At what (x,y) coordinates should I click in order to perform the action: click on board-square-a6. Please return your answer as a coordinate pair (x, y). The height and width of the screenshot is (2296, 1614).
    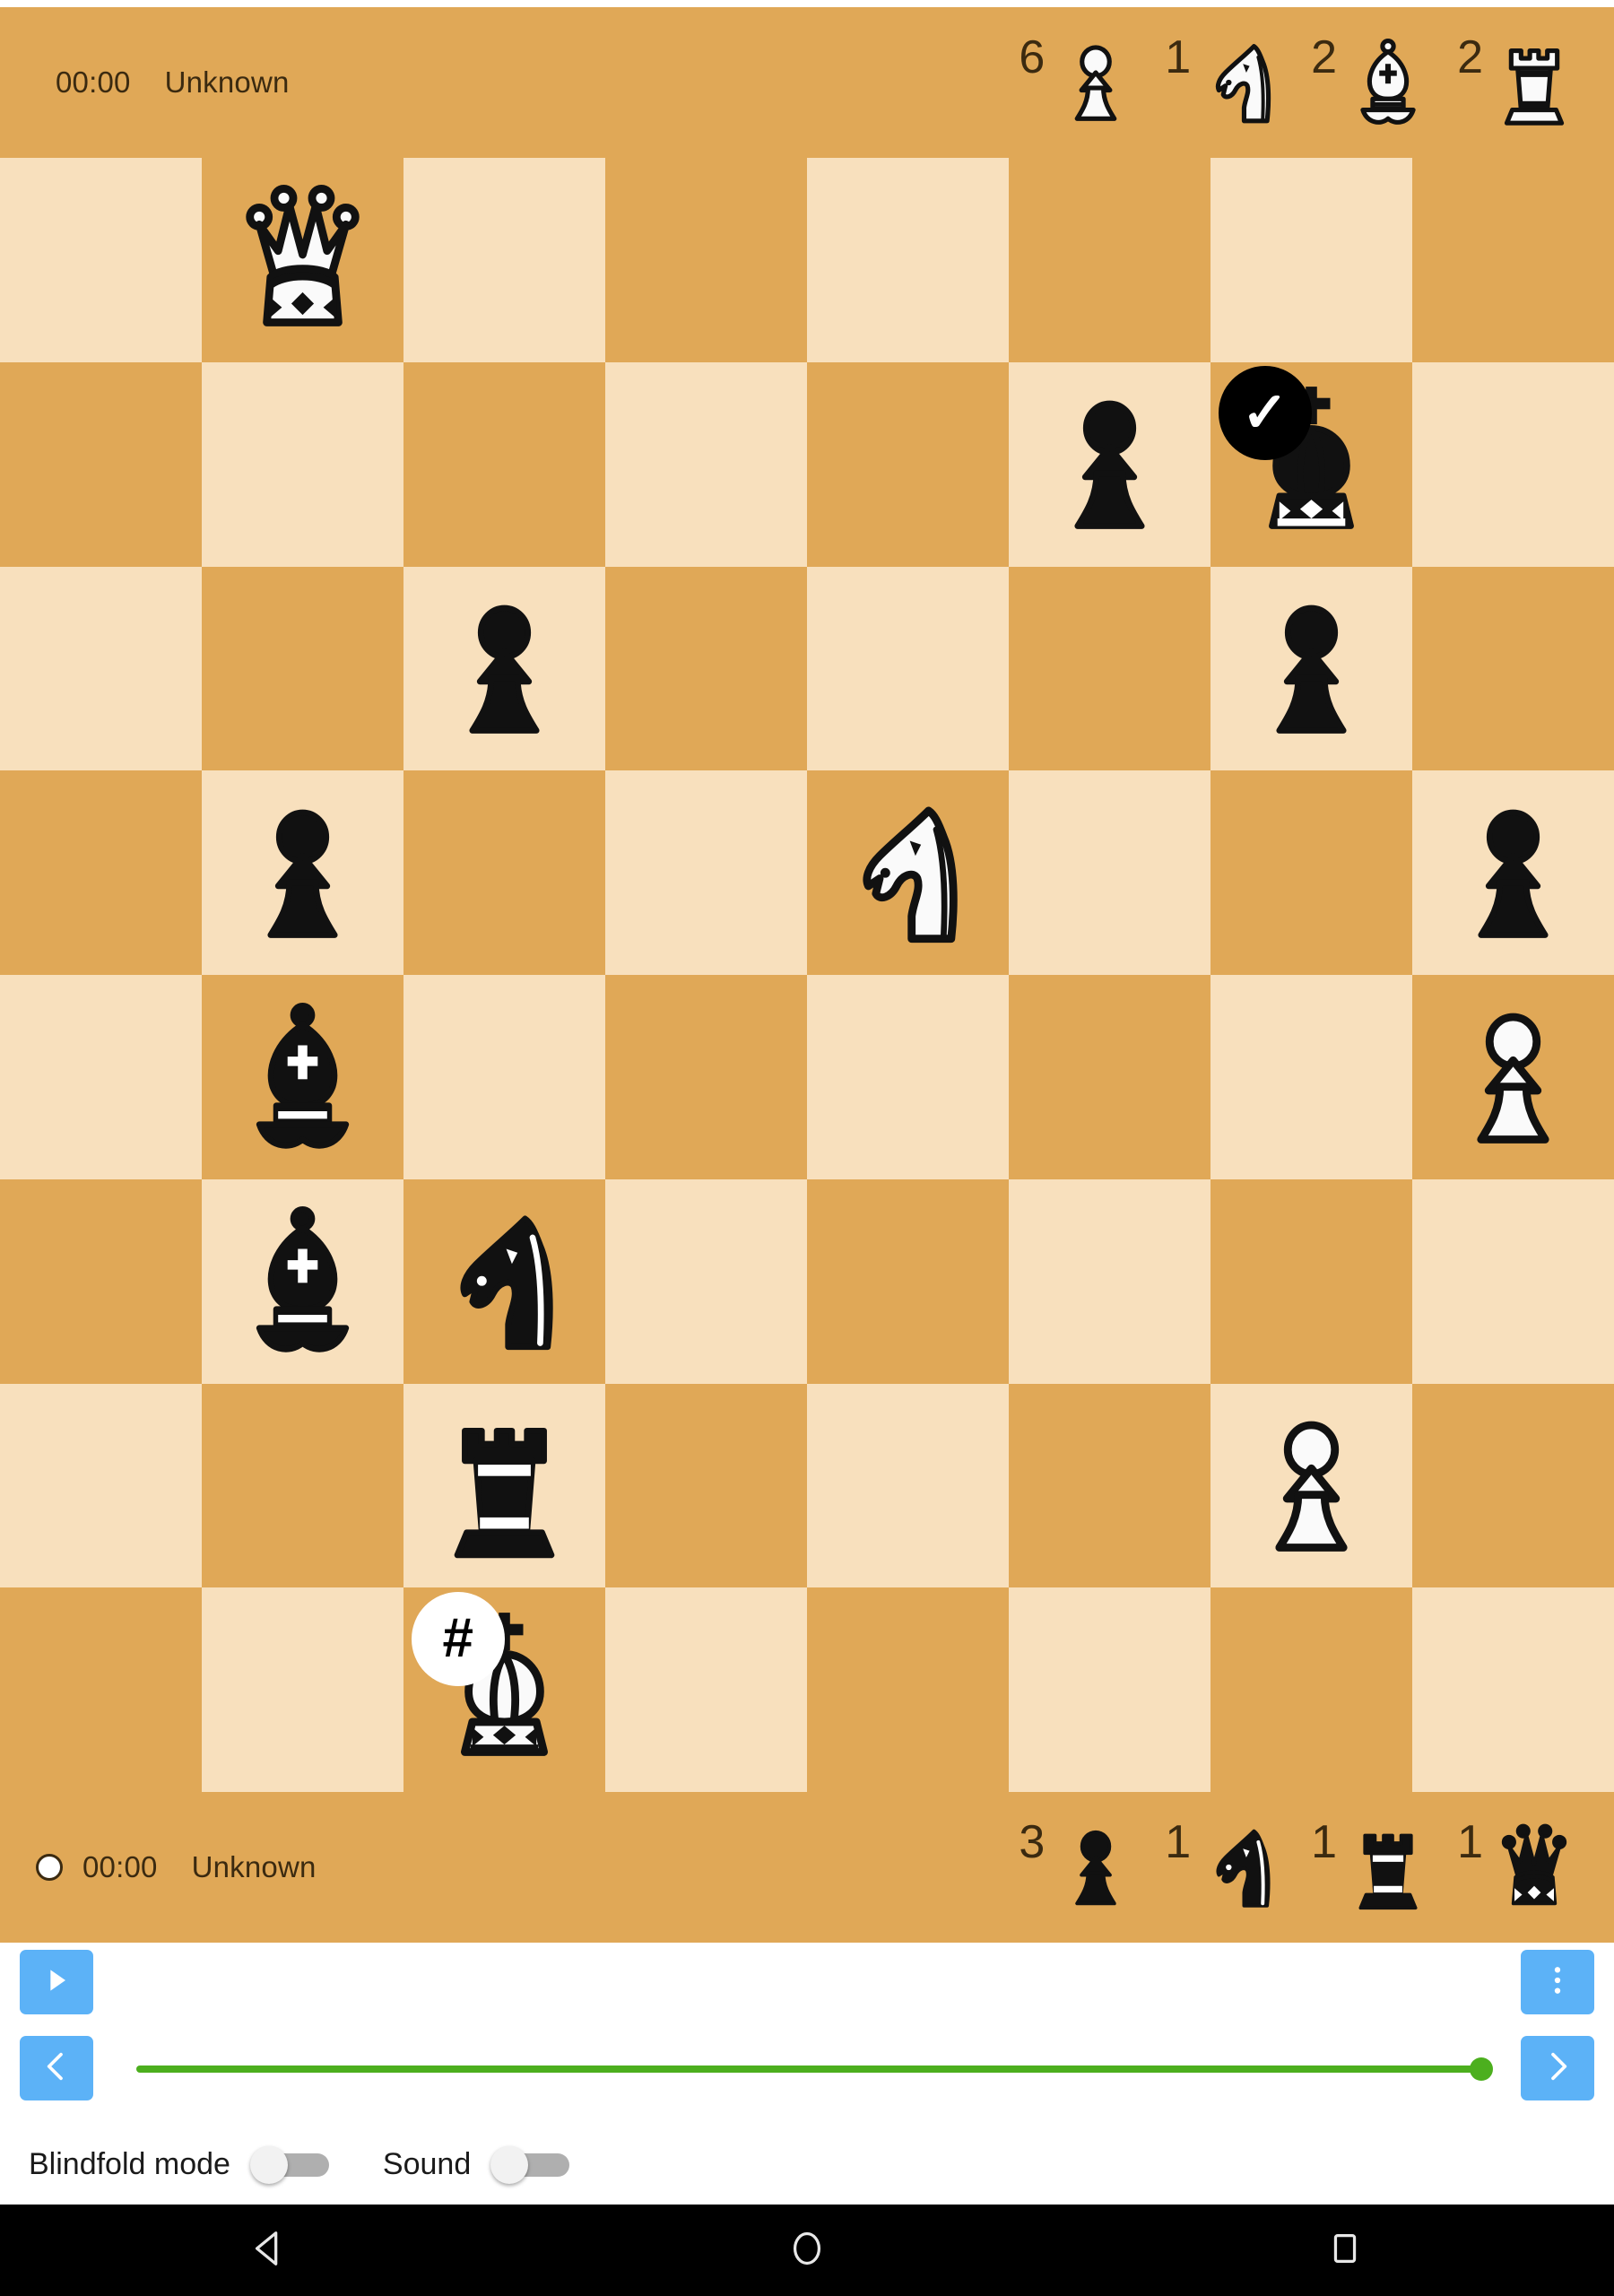
    Looking at the image, I should click on (101, 668).